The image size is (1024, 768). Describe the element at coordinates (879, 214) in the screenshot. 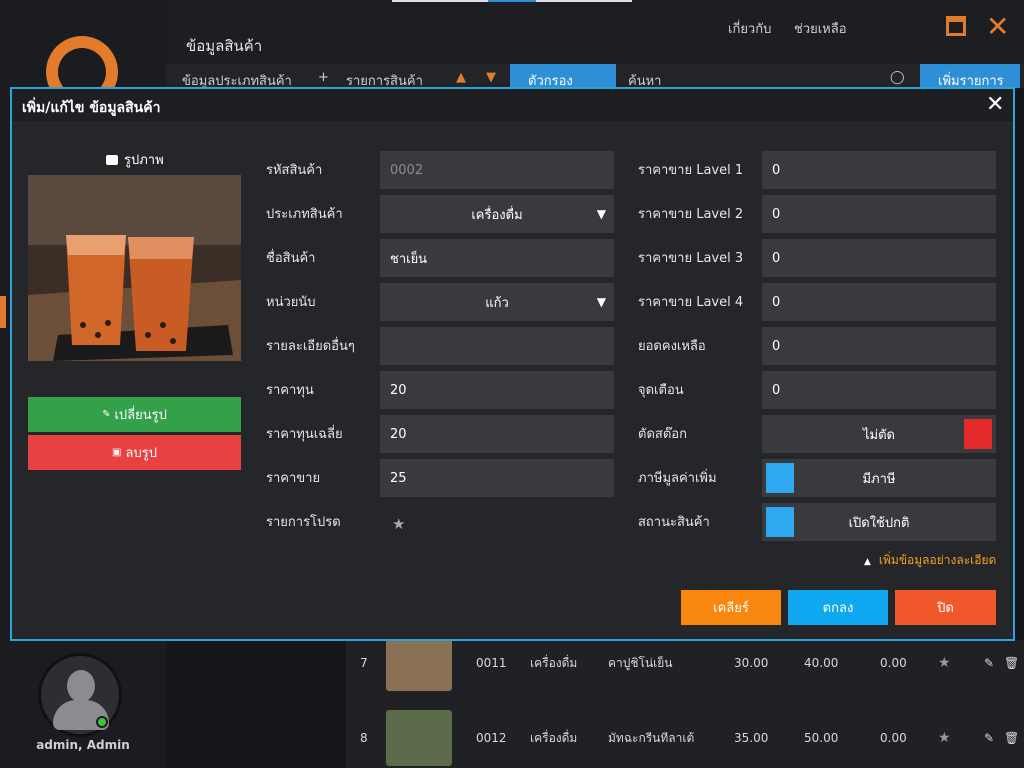

I see `price-level2-field: 0` at that location.